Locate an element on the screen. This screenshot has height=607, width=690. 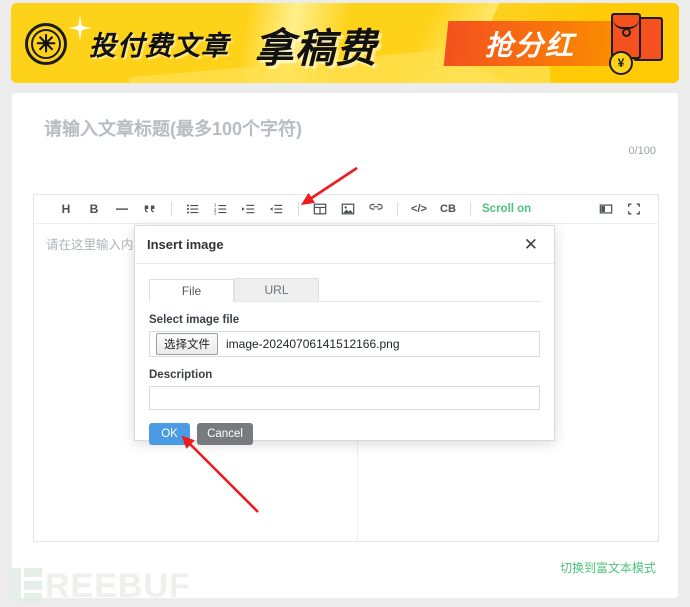
split-view-icon is located at coordinates (606, 209).